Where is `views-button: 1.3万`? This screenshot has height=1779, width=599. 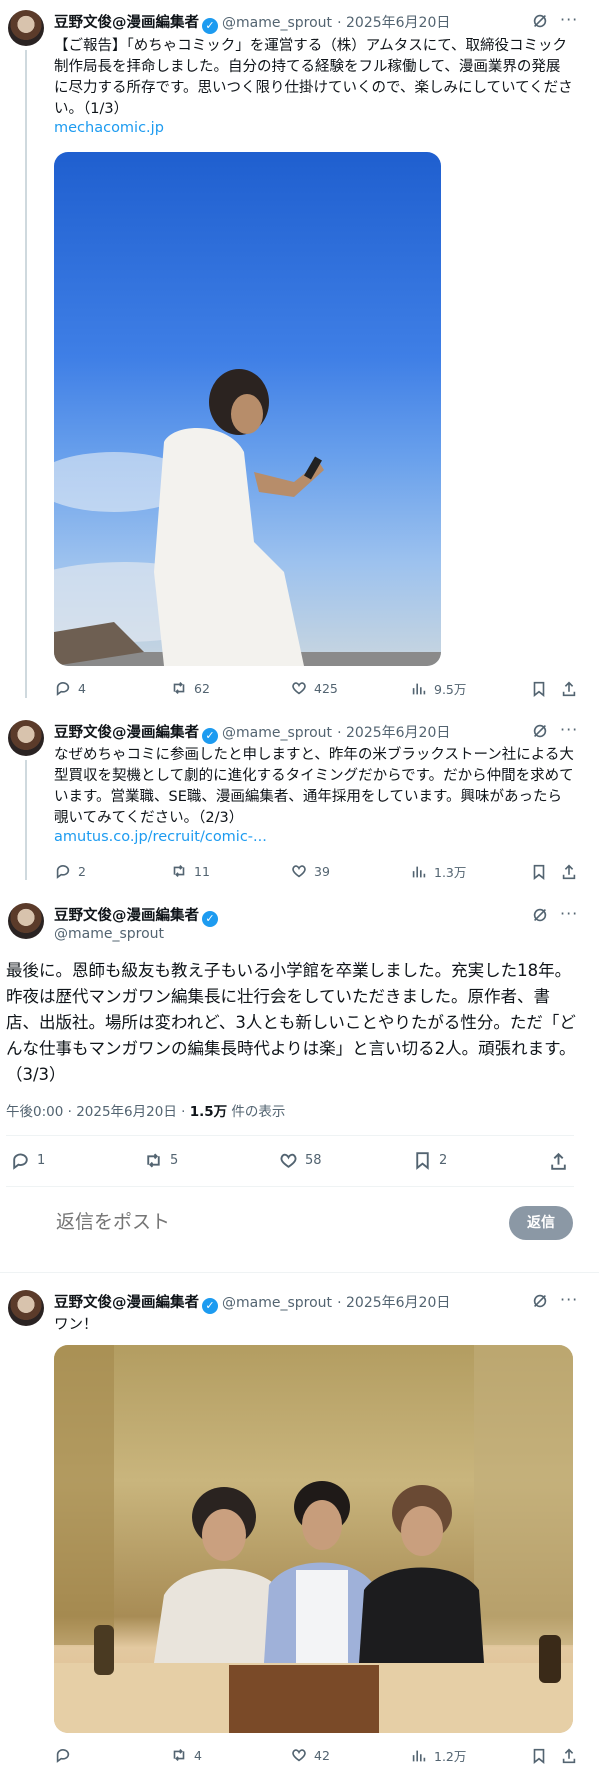
views-button: 1.3万 is located at coordinates (438, 871).